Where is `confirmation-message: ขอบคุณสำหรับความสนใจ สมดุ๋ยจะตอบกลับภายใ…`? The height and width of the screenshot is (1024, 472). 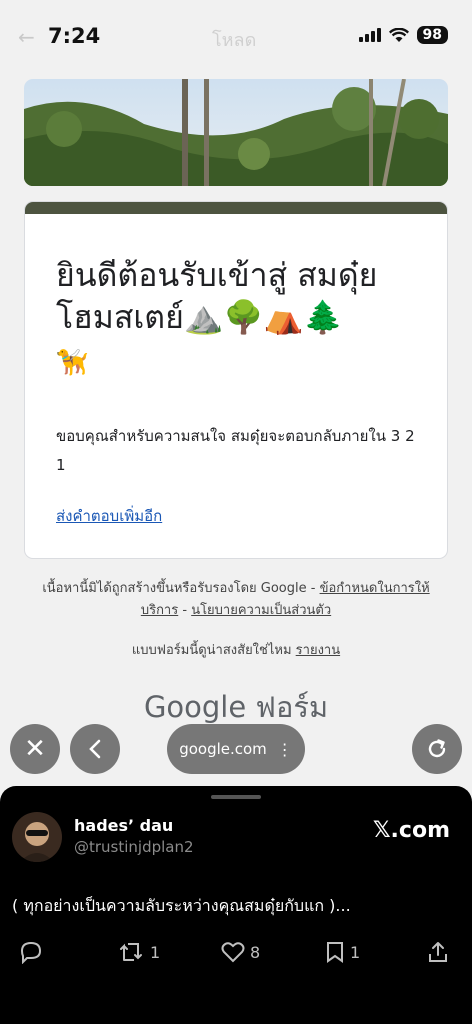 confirmation-message: ขอบคุณสำหรับความสนใจ สมดุ๋ยจะตอบกลับภายใ… is located at coordinates (235, 450).